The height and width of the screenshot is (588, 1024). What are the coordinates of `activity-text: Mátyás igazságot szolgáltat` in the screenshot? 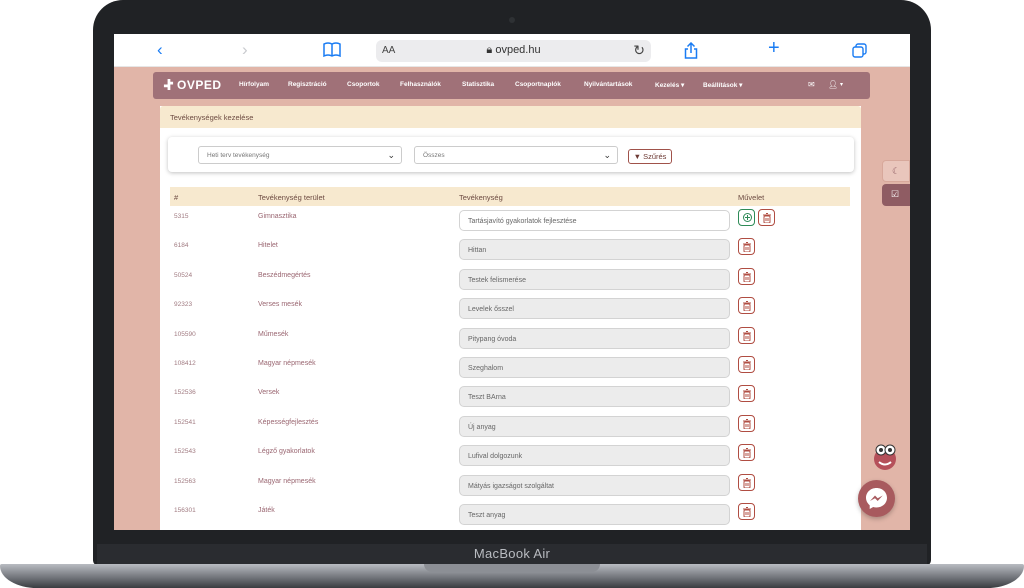 It's located at (511, 486).